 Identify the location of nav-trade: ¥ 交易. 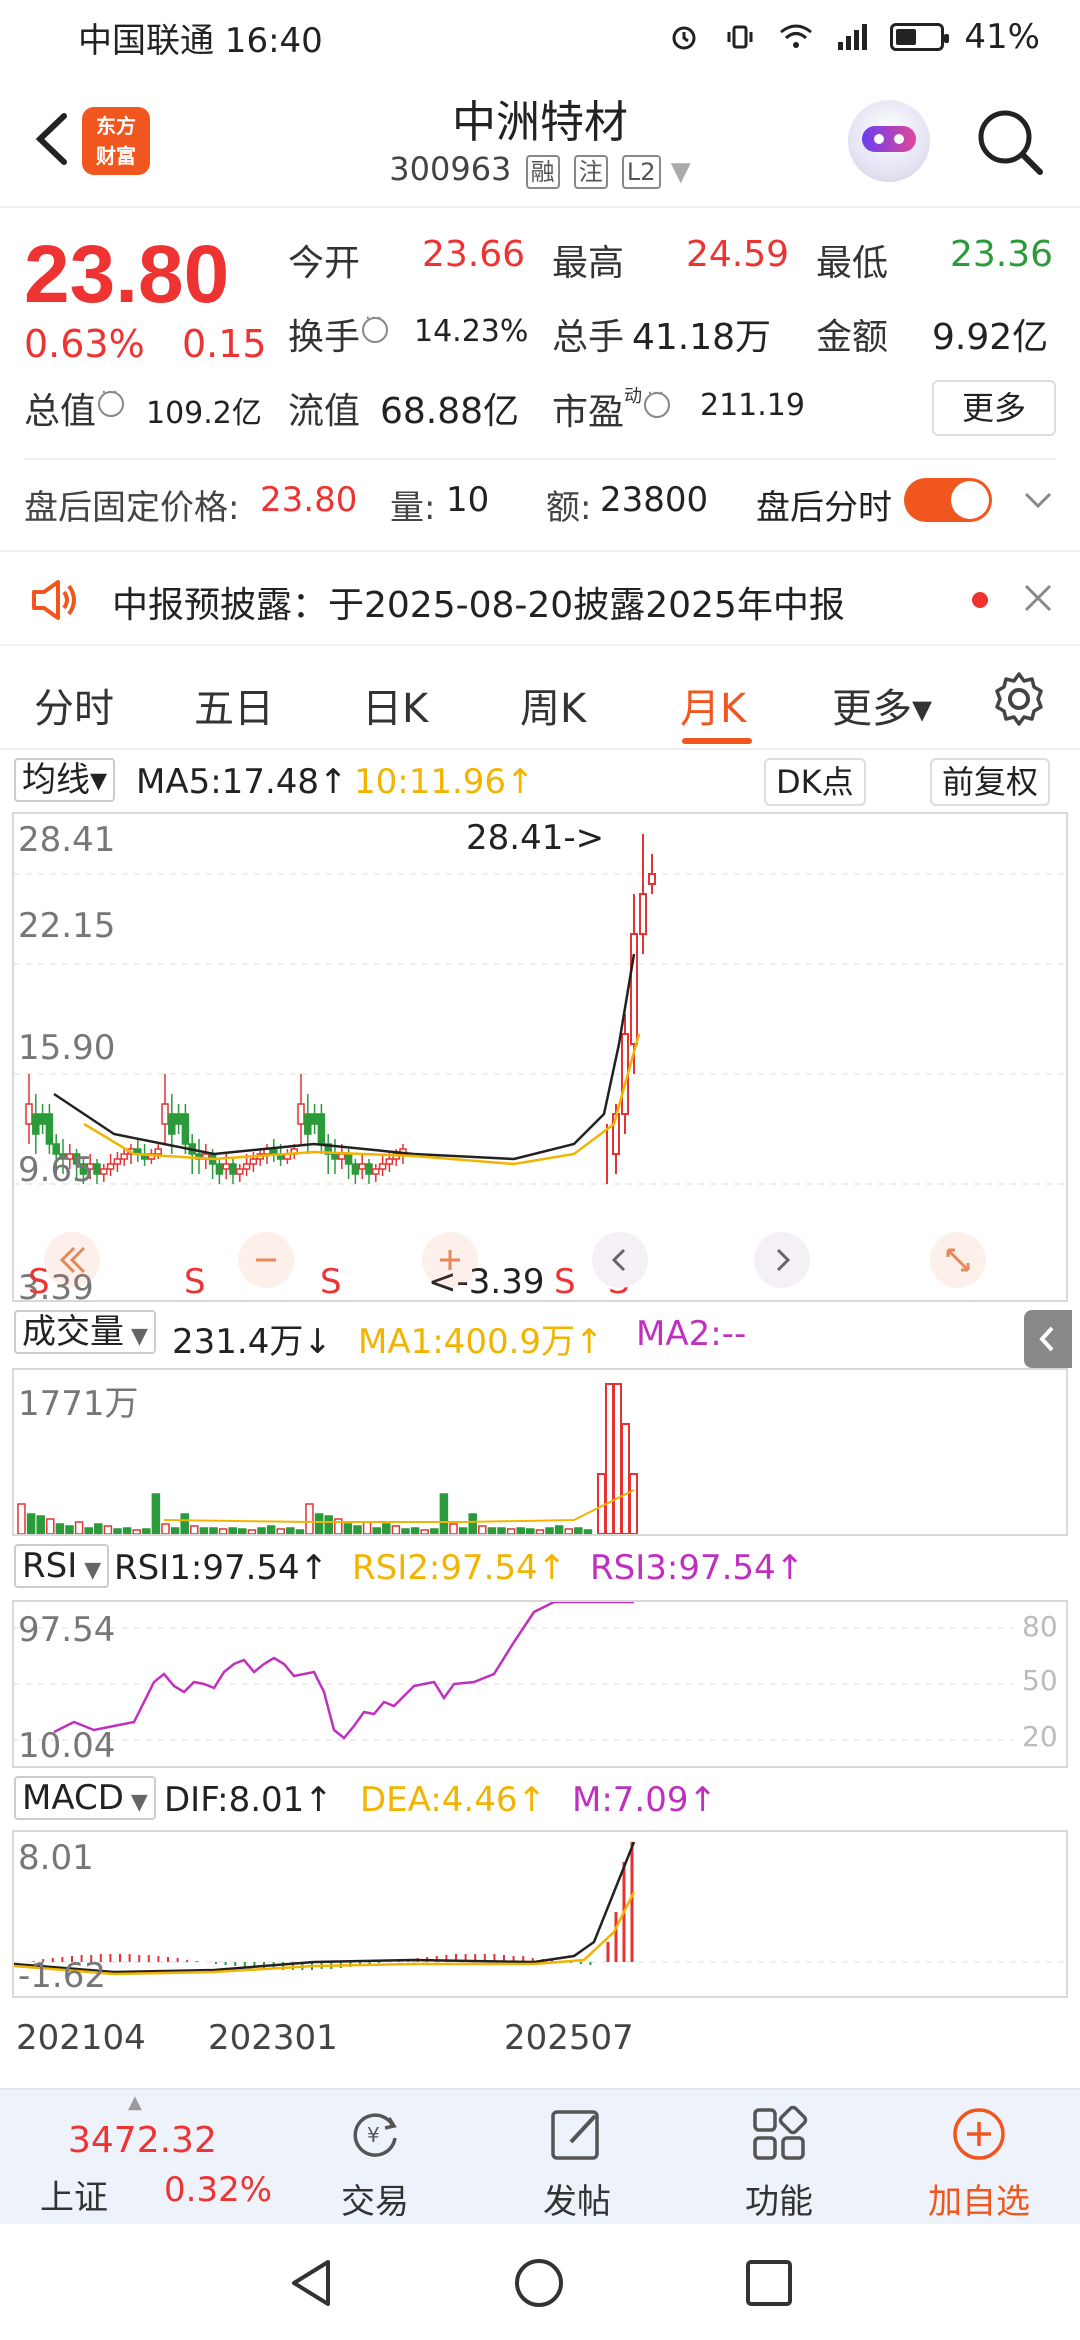
(375, 2158).